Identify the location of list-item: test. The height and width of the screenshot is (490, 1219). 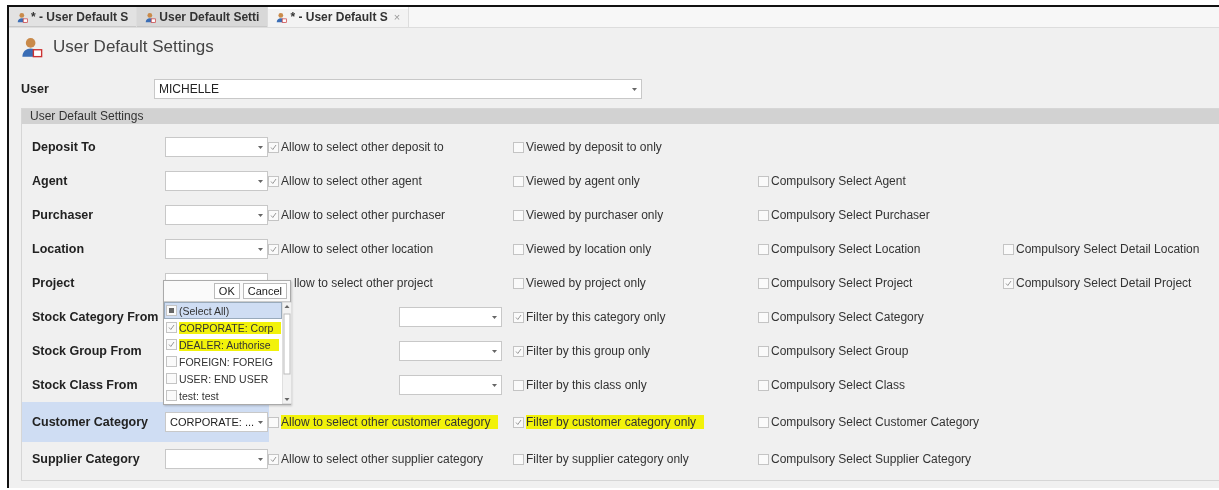
(223, 395).